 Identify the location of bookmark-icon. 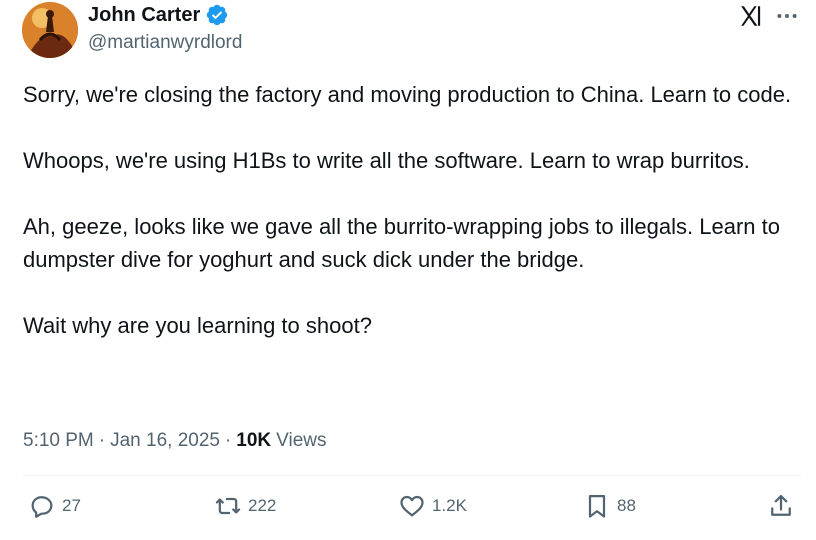
(597, 506).